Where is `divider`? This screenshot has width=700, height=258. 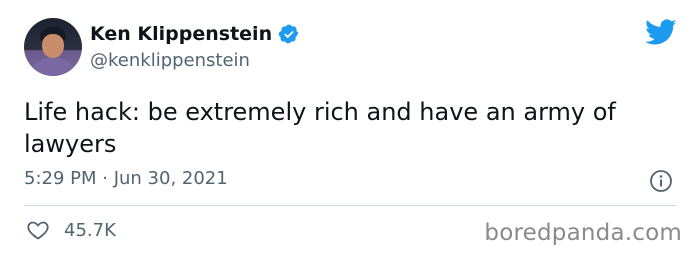
divider is located at coordinates (350, 205).